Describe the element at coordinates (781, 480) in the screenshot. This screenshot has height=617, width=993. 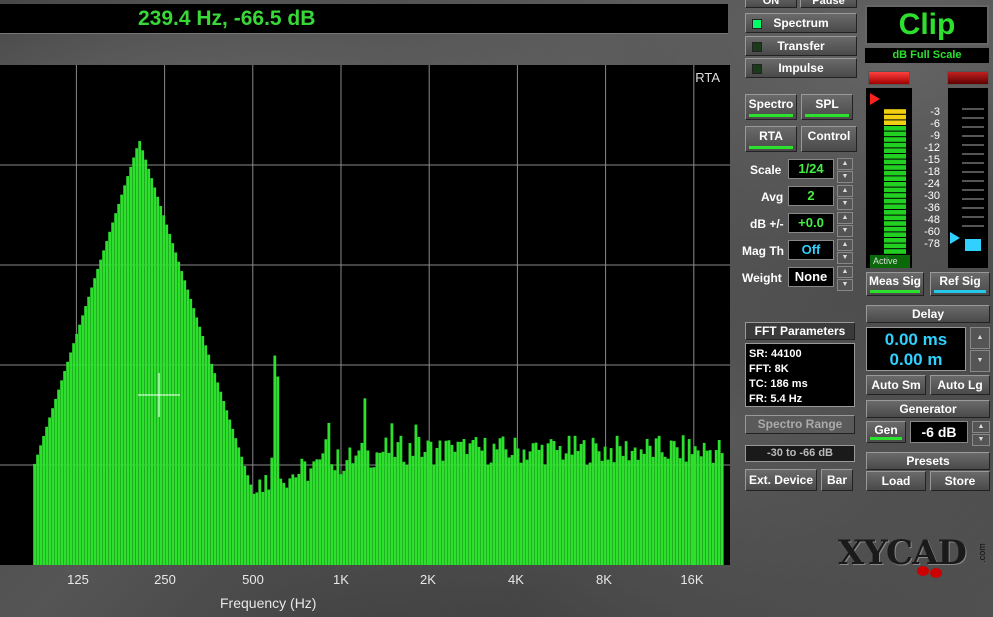
I see `ext-device-button: Ext. Device` at that location.